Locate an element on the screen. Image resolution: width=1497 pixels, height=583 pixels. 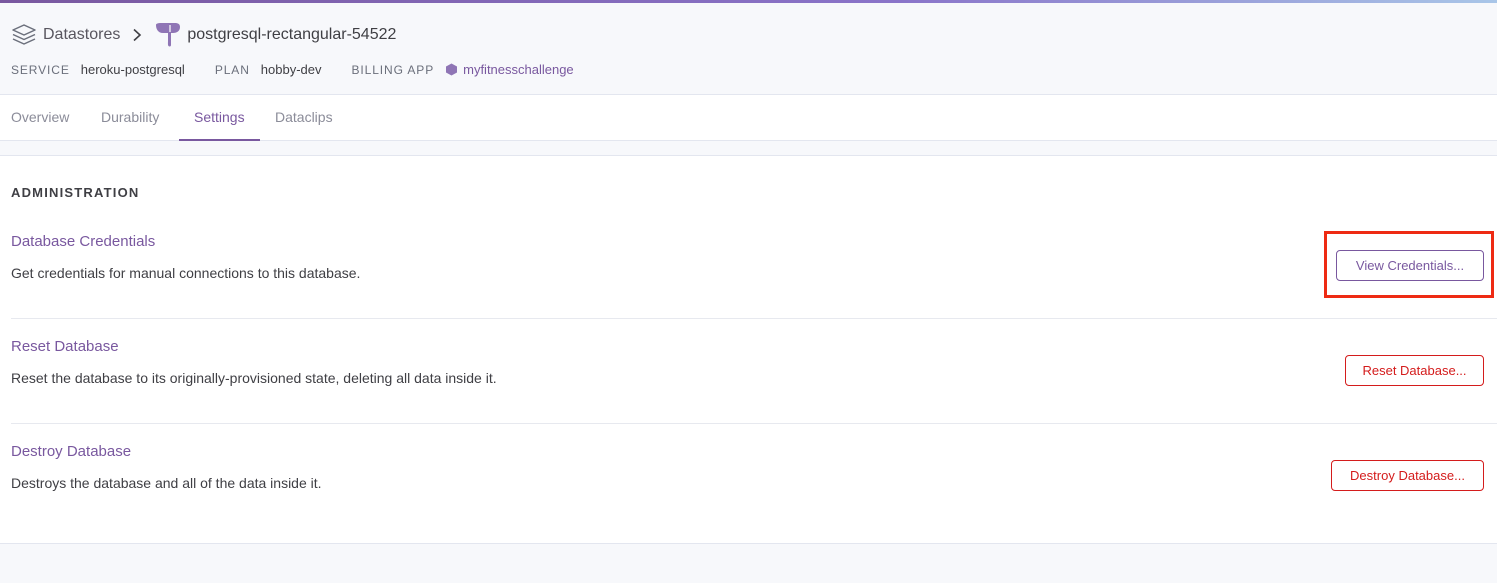
highlight-box is located at coordinates (1409, 264).